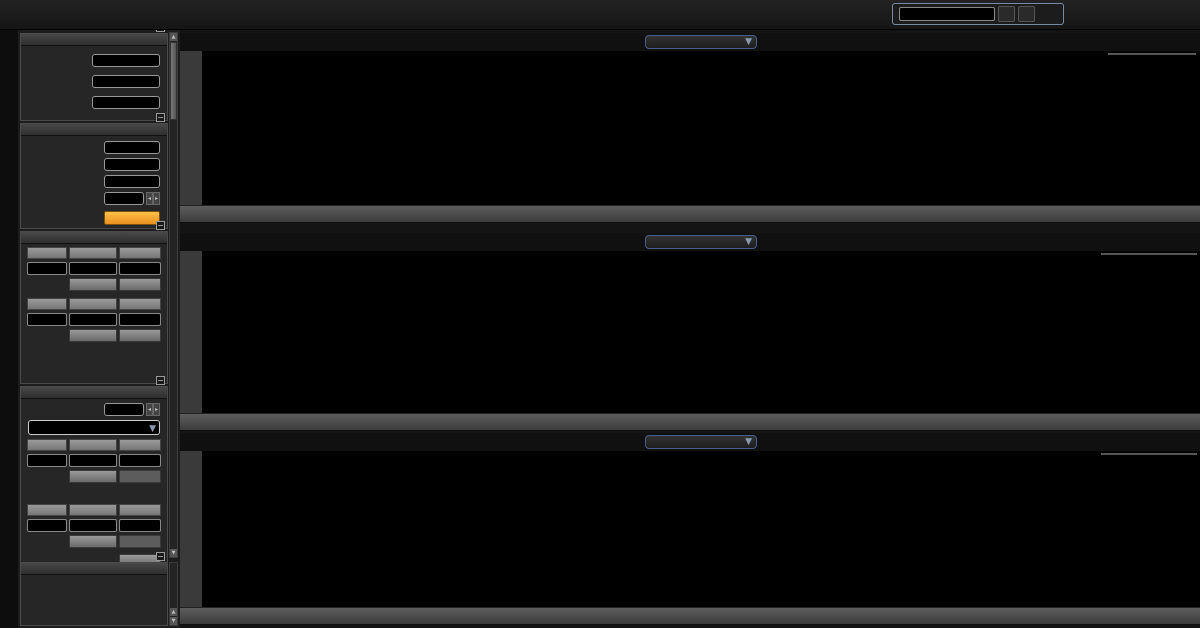  What do you see at coordinates (132, 218) in the screenshot?
I see `auto-win-enable-button` at bounding box center [132, 218].